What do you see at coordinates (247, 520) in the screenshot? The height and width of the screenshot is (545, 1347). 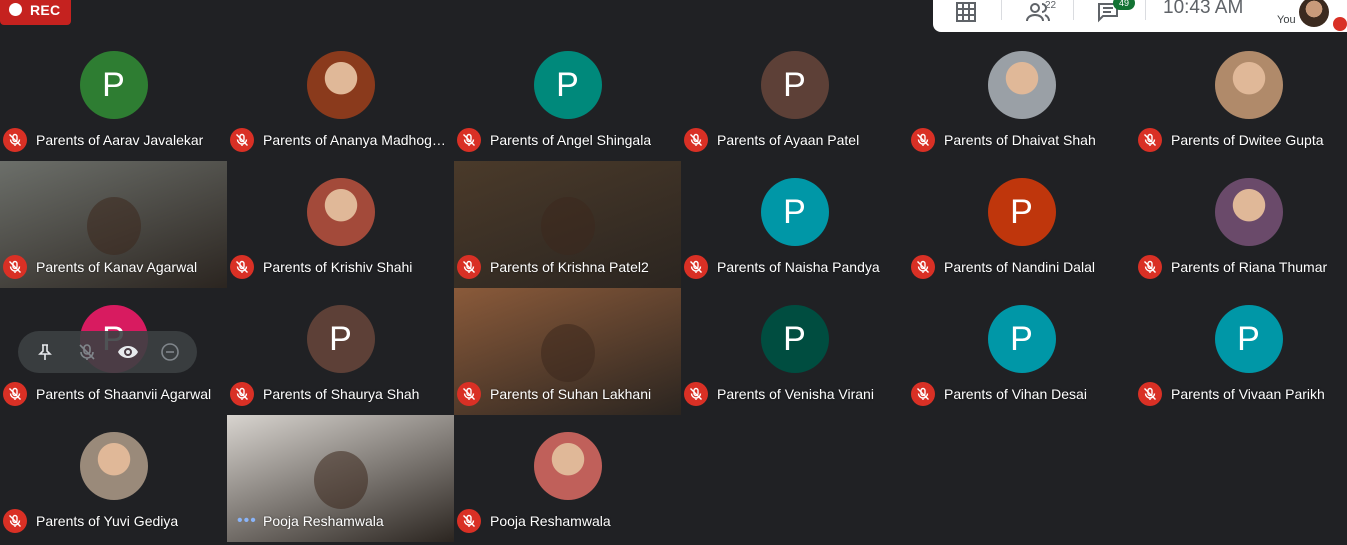 I see `speaking-indicator-icon: •••` at bounding box center [247, 520].